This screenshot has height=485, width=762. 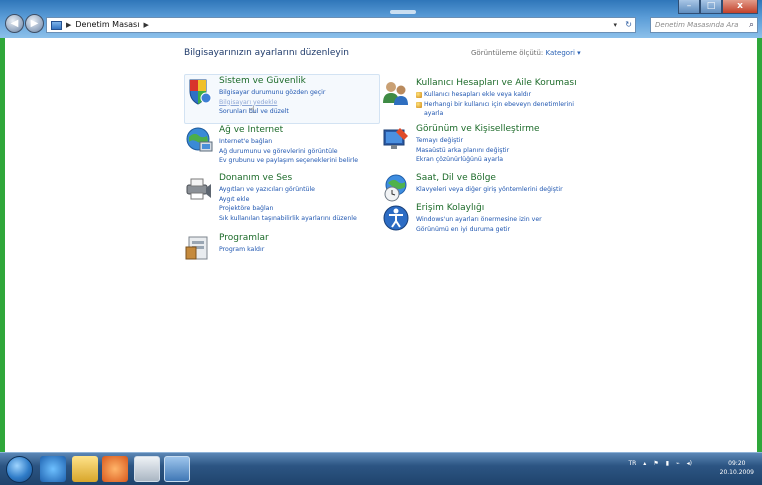 What do you see at coordinates (711, 7) in the screenshot?
I see `maximize-button: □` at bounding box center [711, 7].